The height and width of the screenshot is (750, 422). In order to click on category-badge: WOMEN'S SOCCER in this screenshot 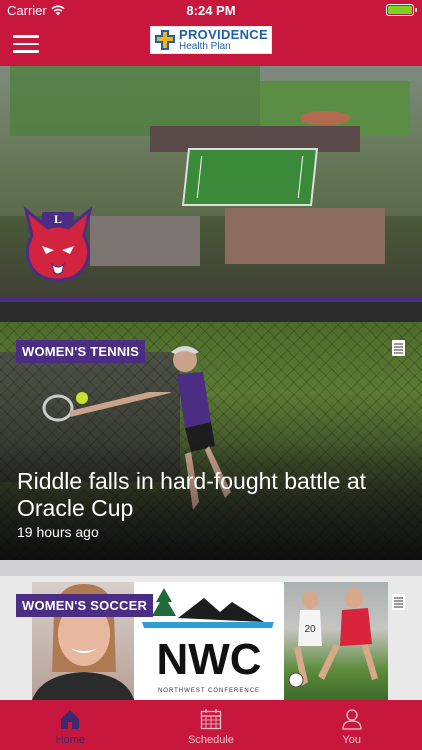, I will do `click(85, 605)`.